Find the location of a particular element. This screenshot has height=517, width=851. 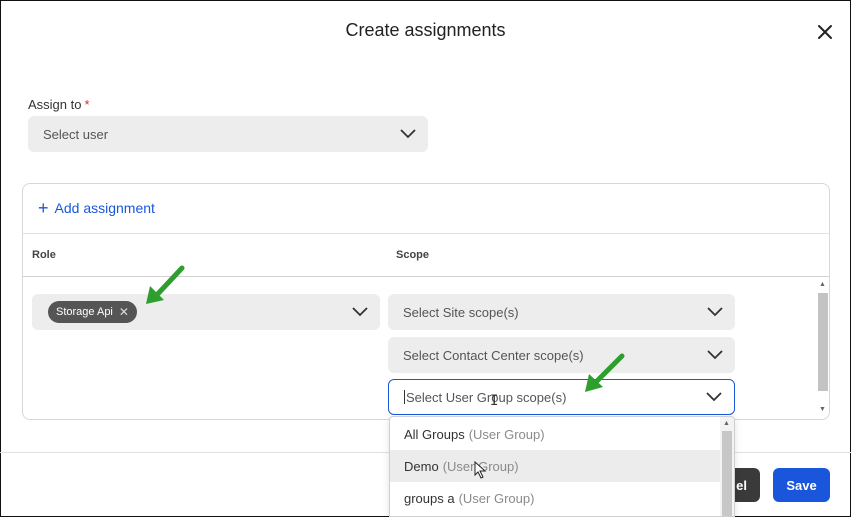

role-chip-label: Storage Api is located at coordinates (84, 312).